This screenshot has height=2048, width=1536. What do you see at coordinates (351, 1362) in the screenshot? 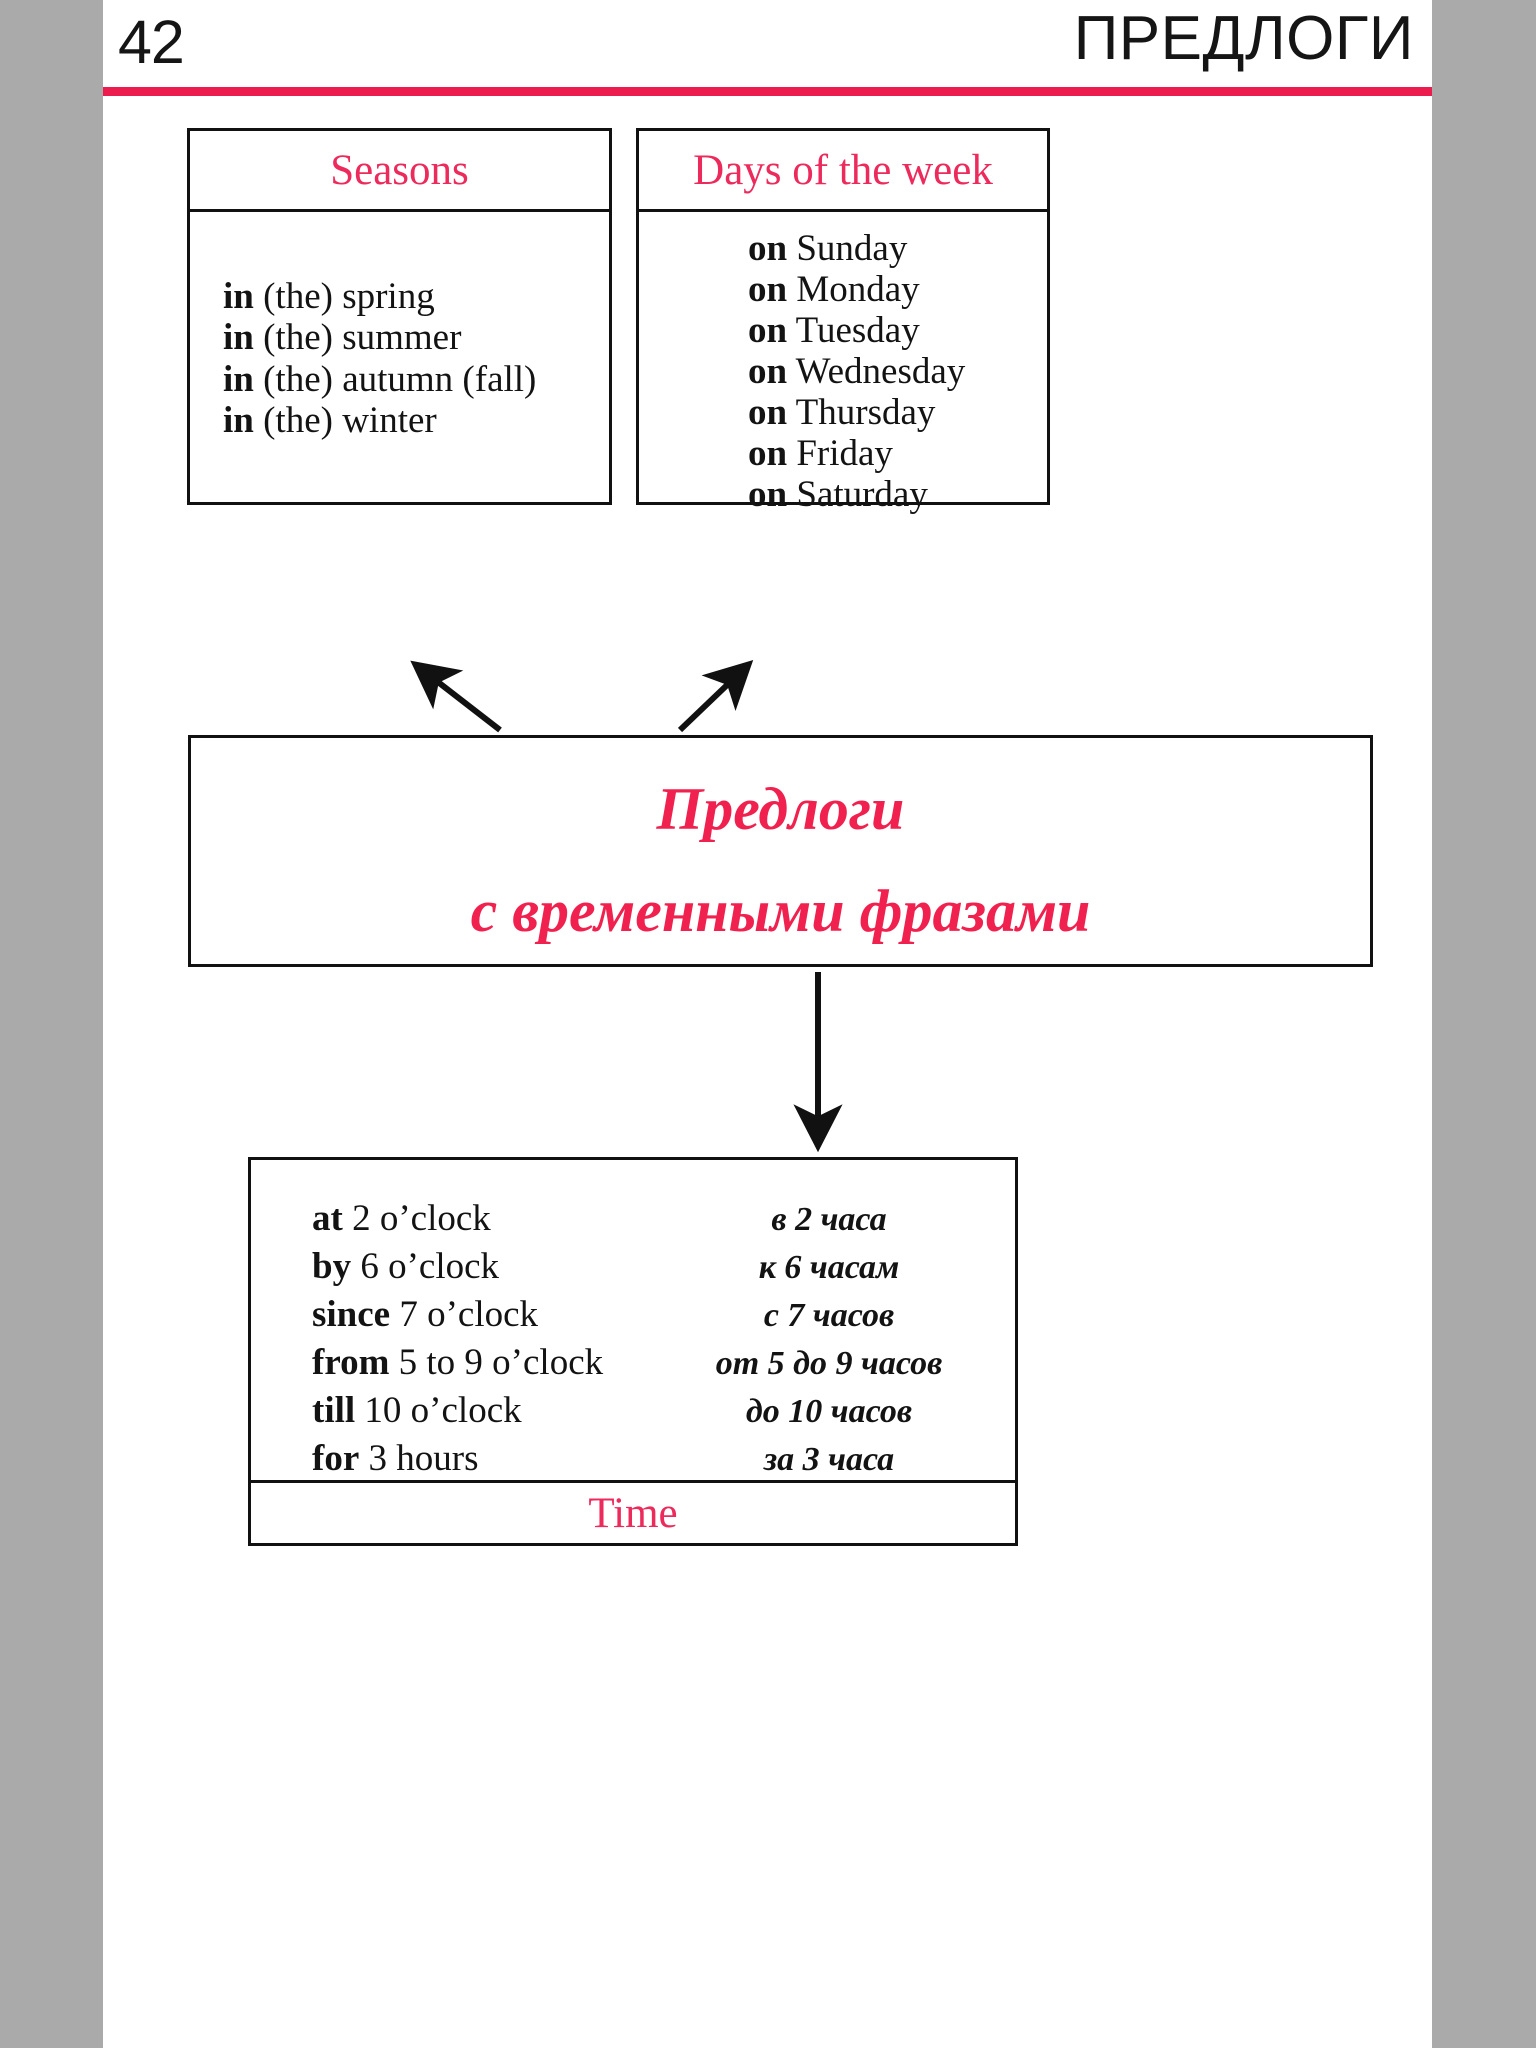
I see `preposition: from` at bounding box center [351, 1362].